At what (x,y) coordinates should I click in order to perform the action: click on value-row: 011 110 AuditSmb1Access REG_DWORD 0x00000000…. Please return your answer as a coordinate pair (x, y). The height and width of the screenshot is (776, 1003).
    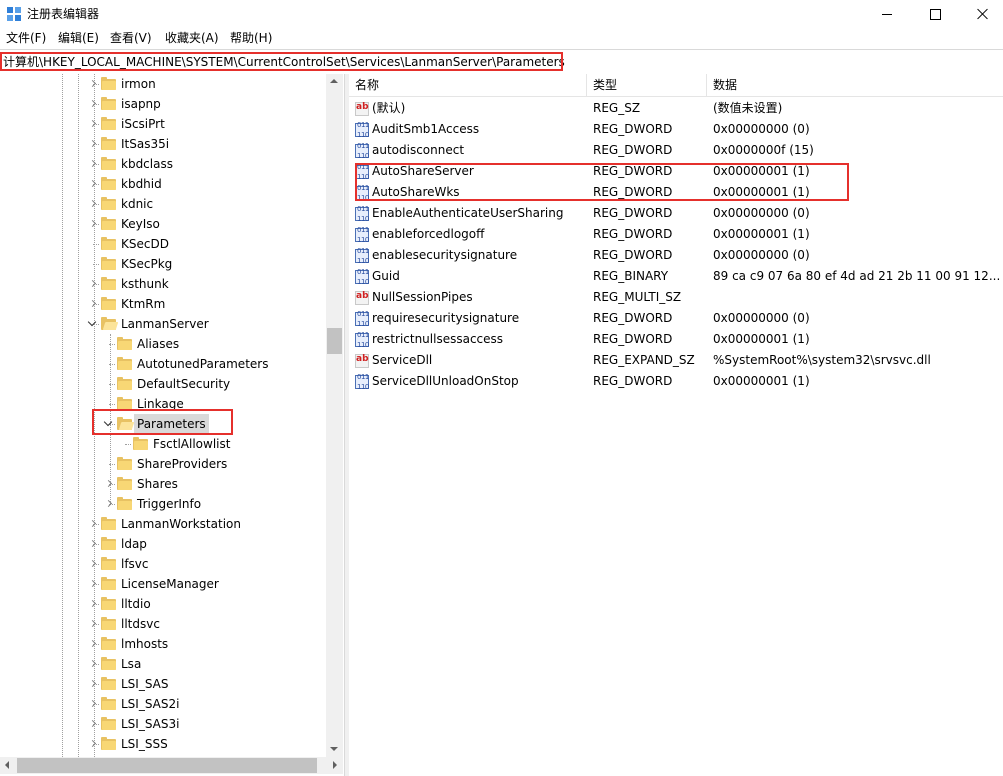
    Looking at the image, I should click on (676, 129).